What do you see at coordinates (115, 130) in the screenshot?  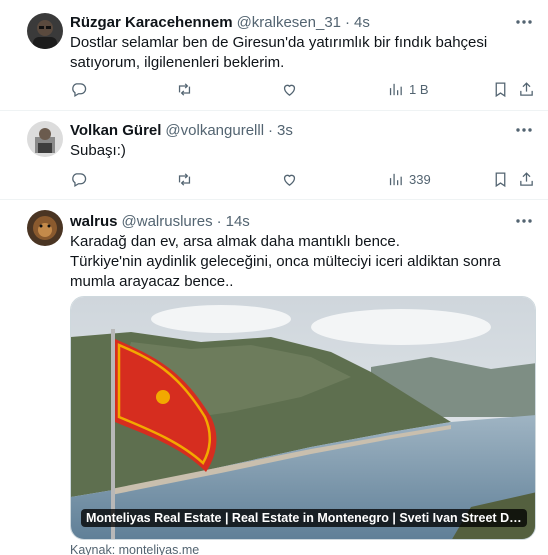 I see `author-name: Volkan Gürel` at bounding box center [115, 130].